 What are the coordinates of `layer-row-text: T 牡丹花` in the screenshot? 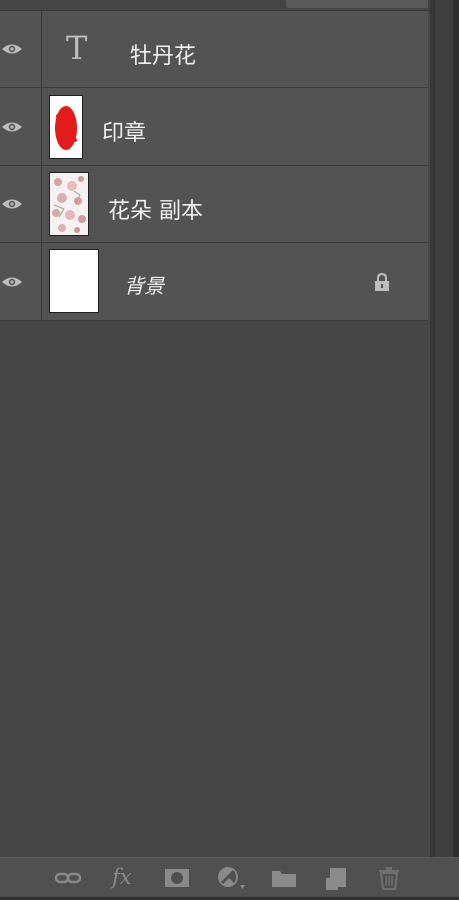 It's located at (214, 49).